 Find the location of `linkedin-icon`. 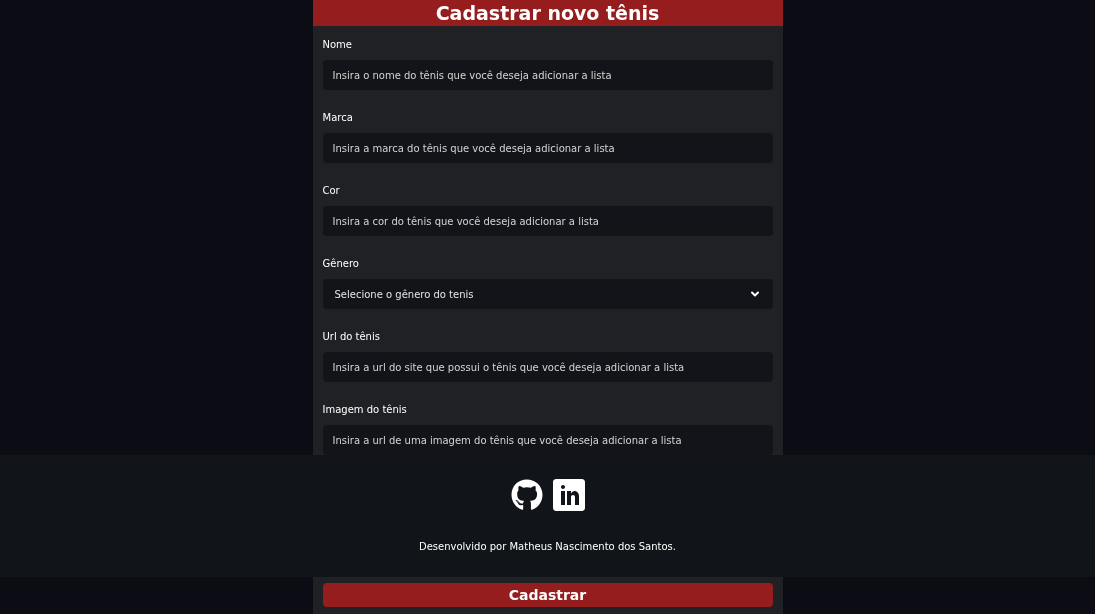

linkedin-icon is located at coordinates (568, 495).